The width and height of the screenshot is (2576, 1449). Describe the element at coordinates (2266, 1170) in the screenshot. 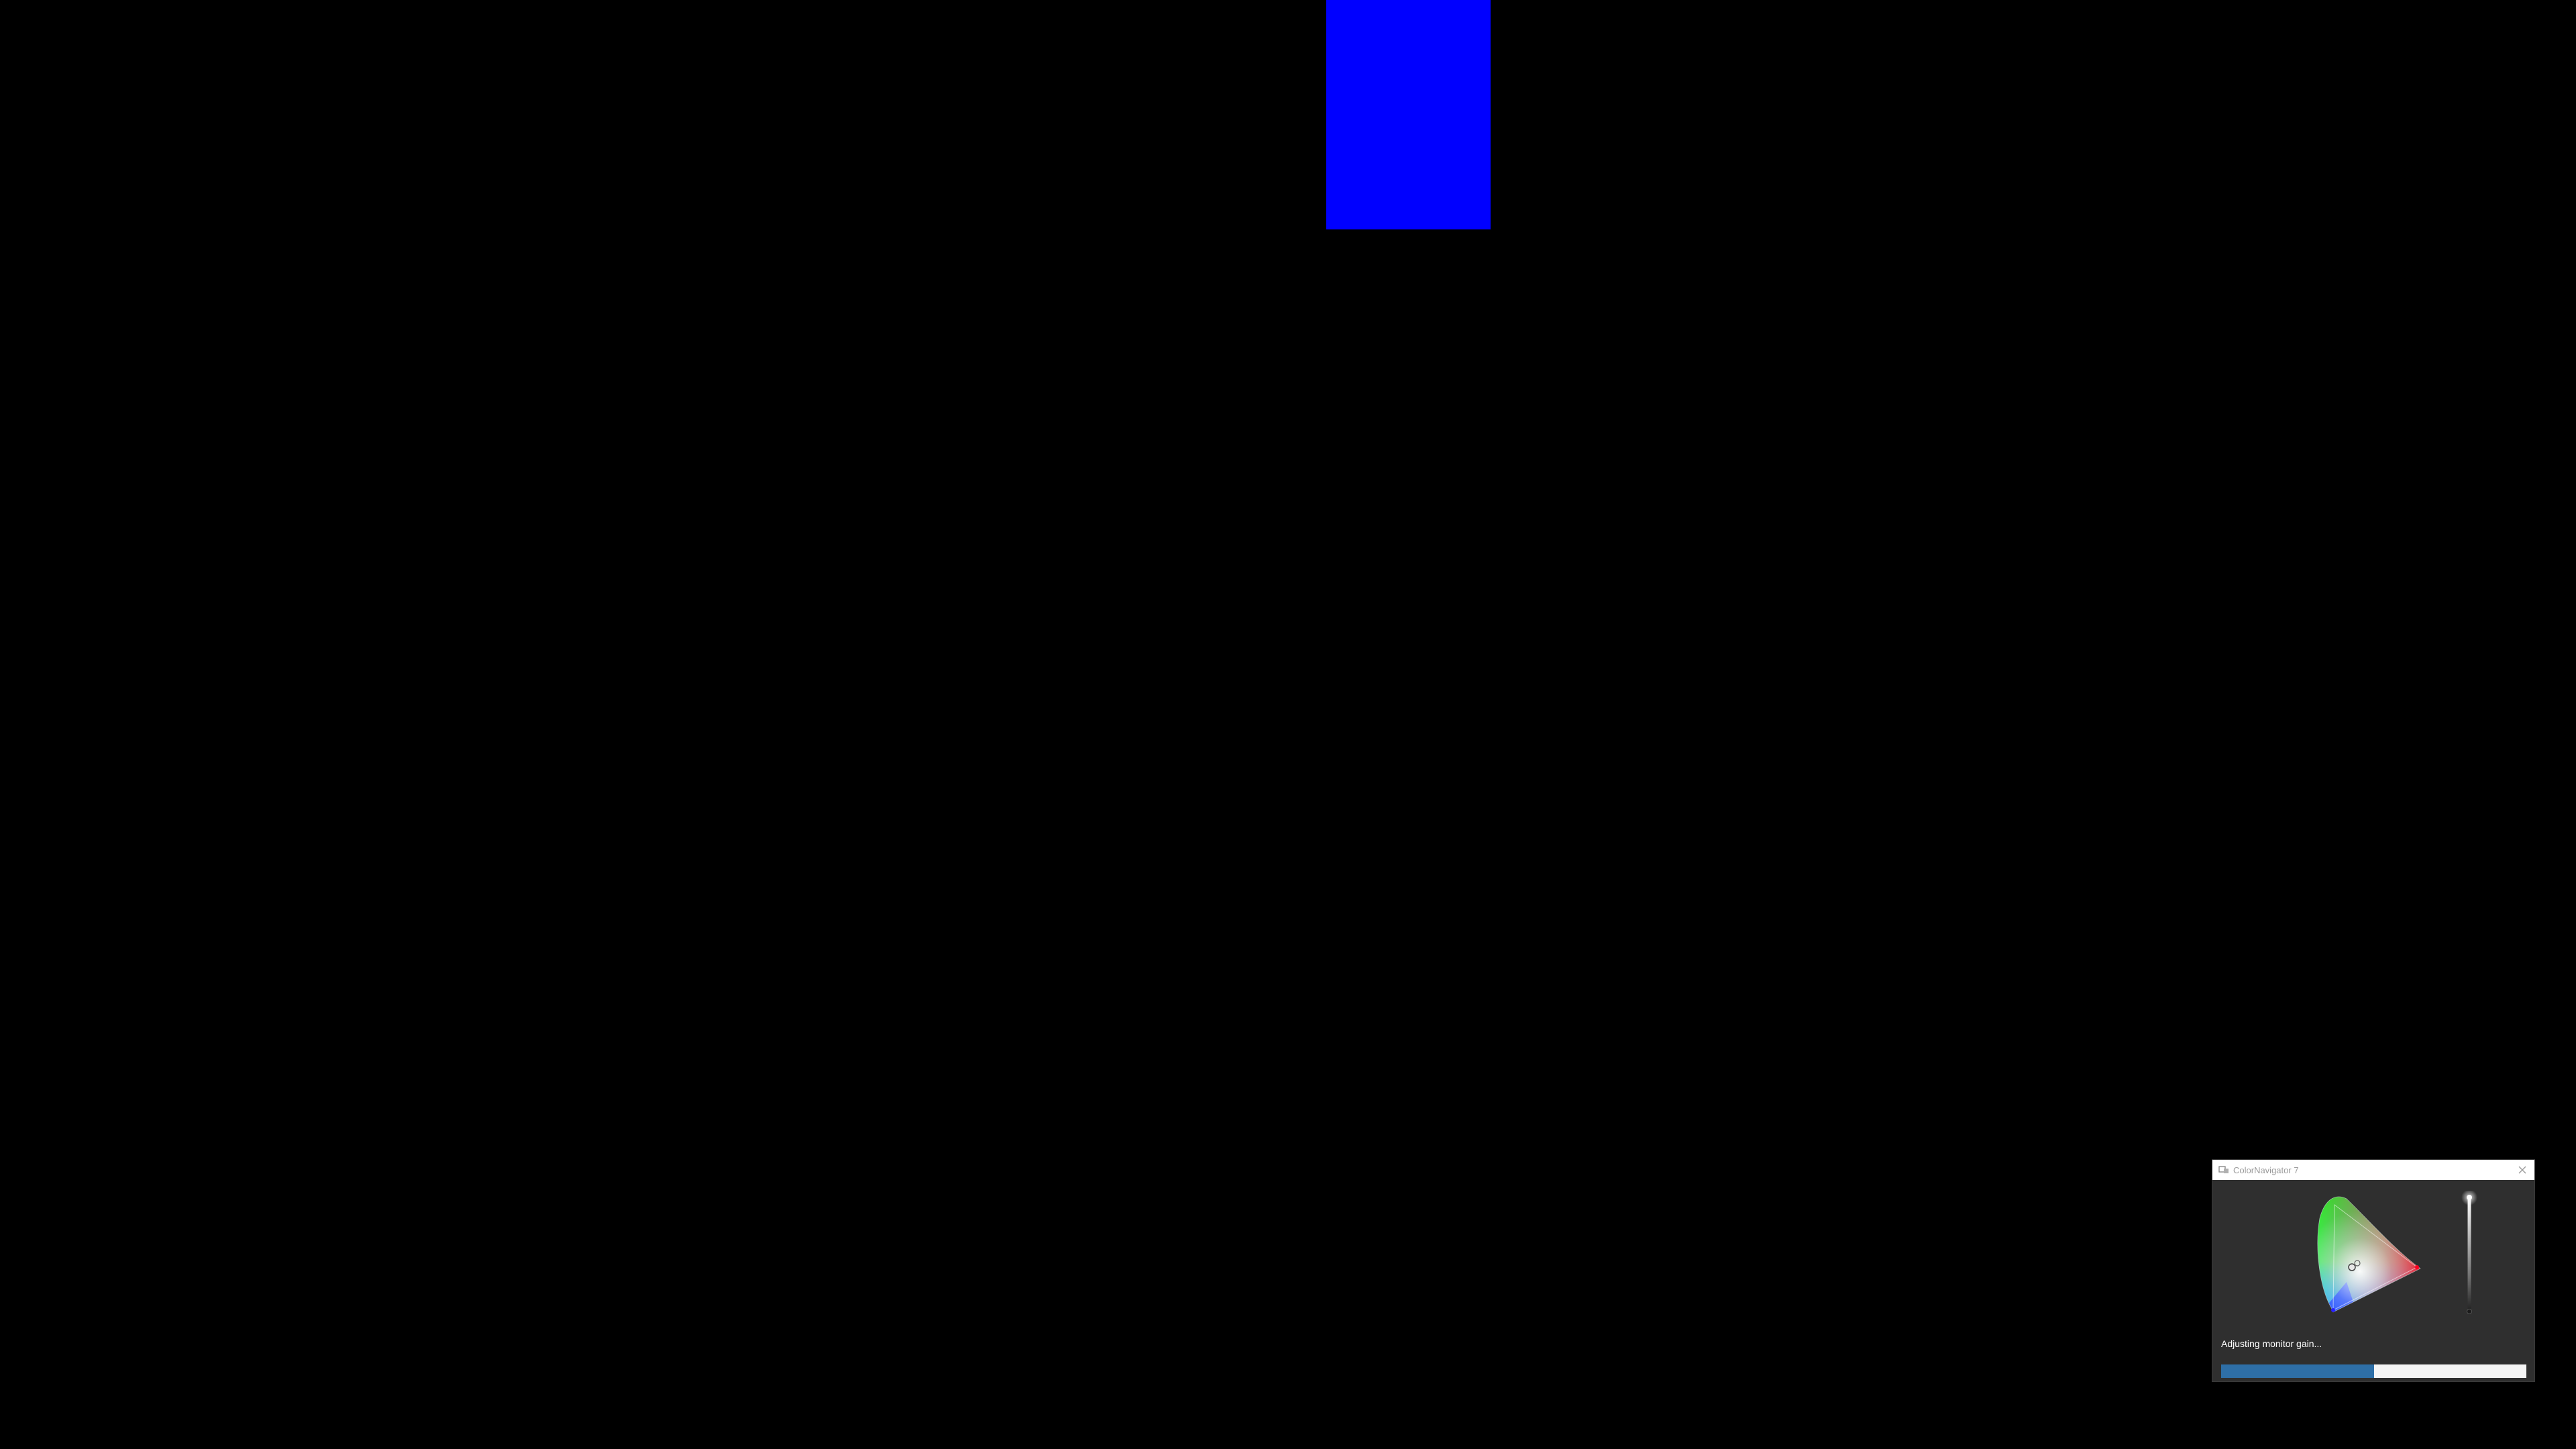

I see `window-title: ColorNavigator 7` at that location.